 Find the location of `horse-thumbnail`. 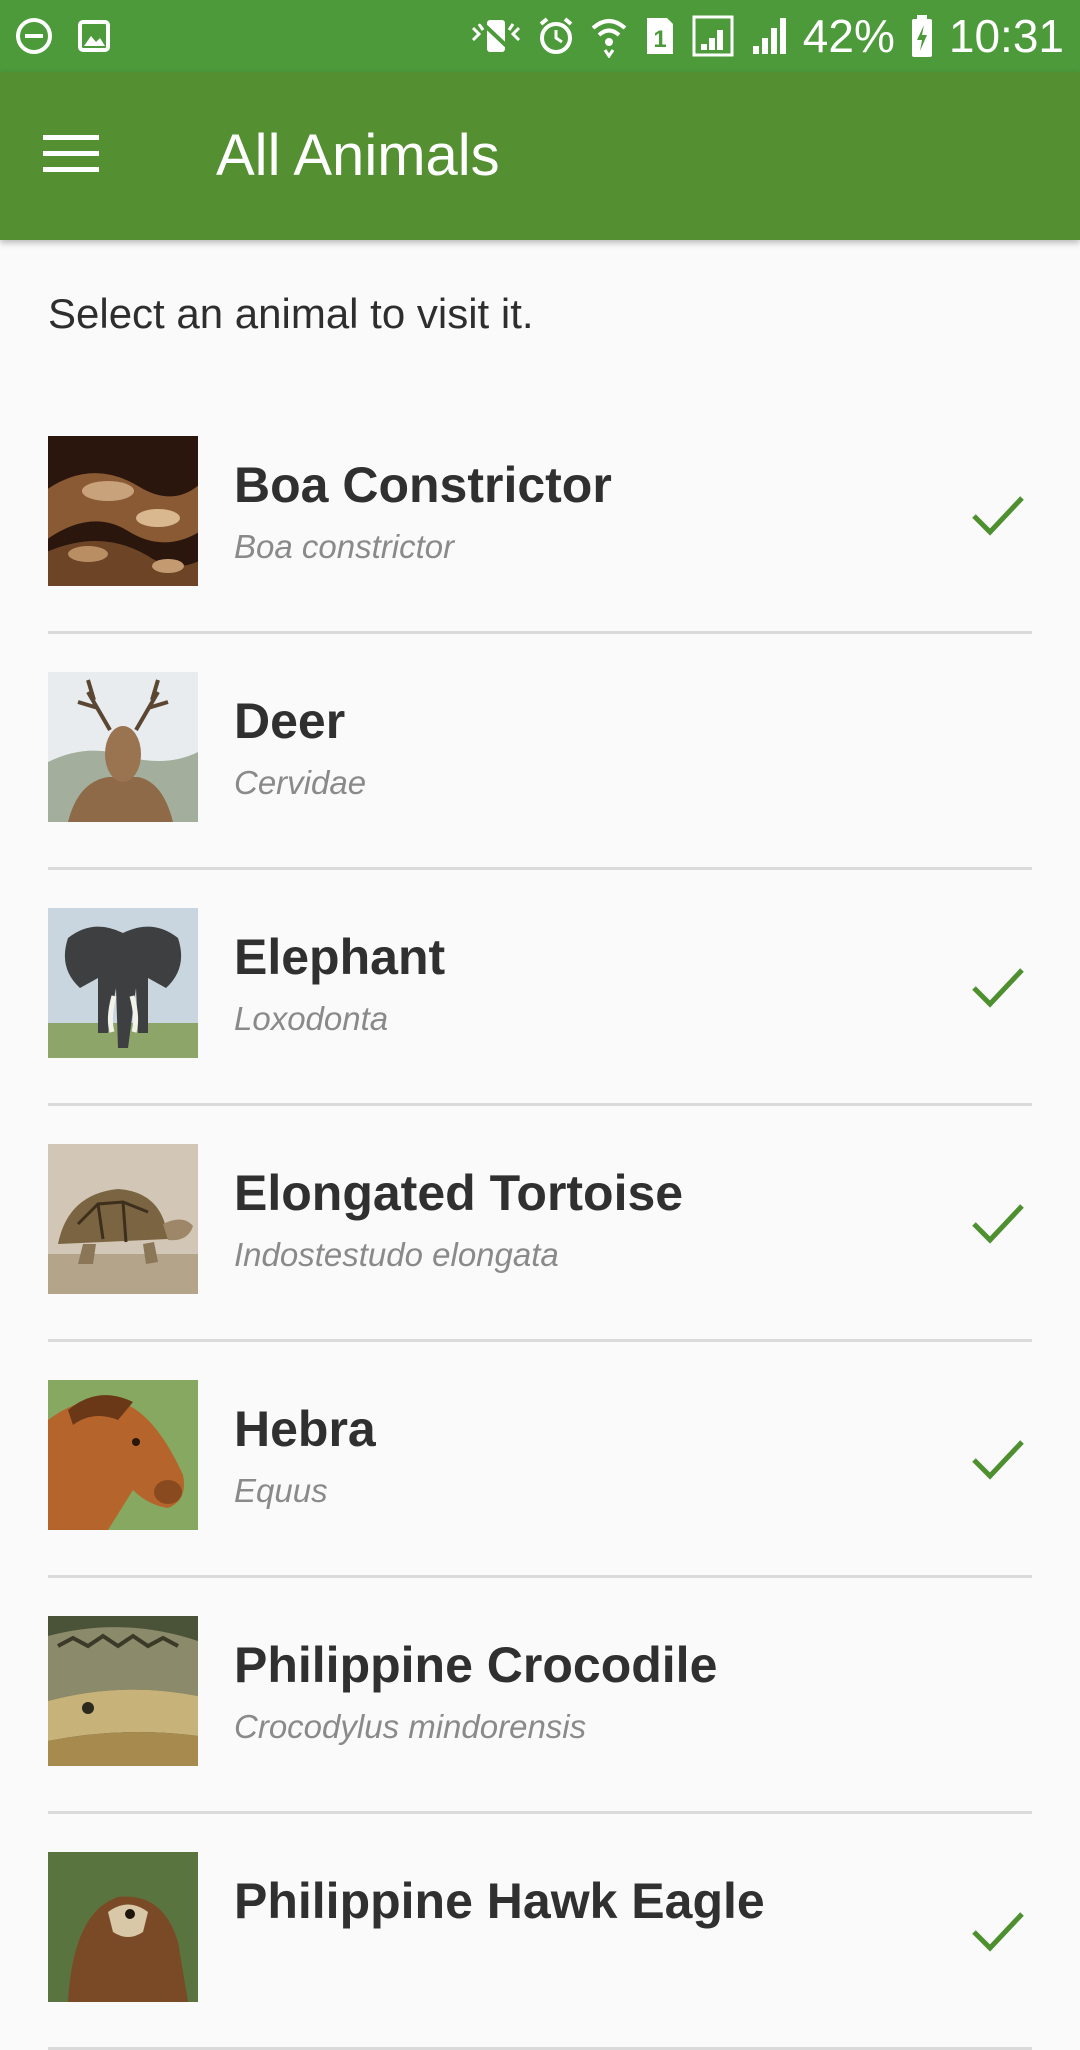

horse-thumbnail is located at coordinates (123, 1455).